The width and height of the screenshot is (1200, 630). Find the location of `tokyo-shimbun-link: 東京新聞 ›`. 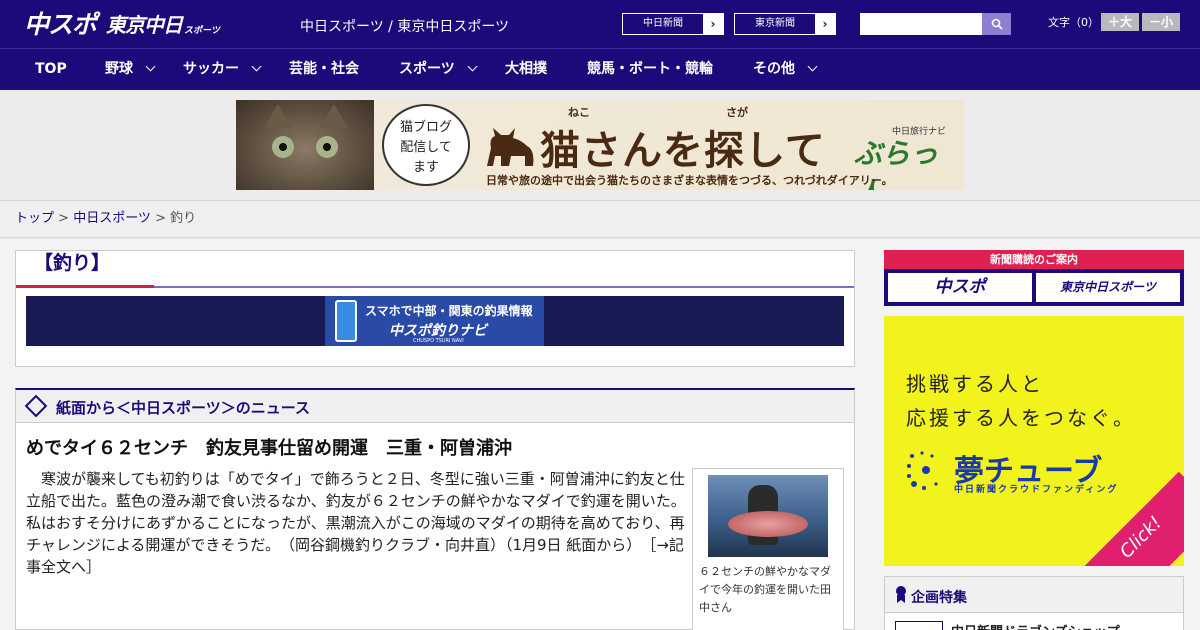

tokyo-shimbun-link: 東京新聞 › is located at coordinates (785, 24).